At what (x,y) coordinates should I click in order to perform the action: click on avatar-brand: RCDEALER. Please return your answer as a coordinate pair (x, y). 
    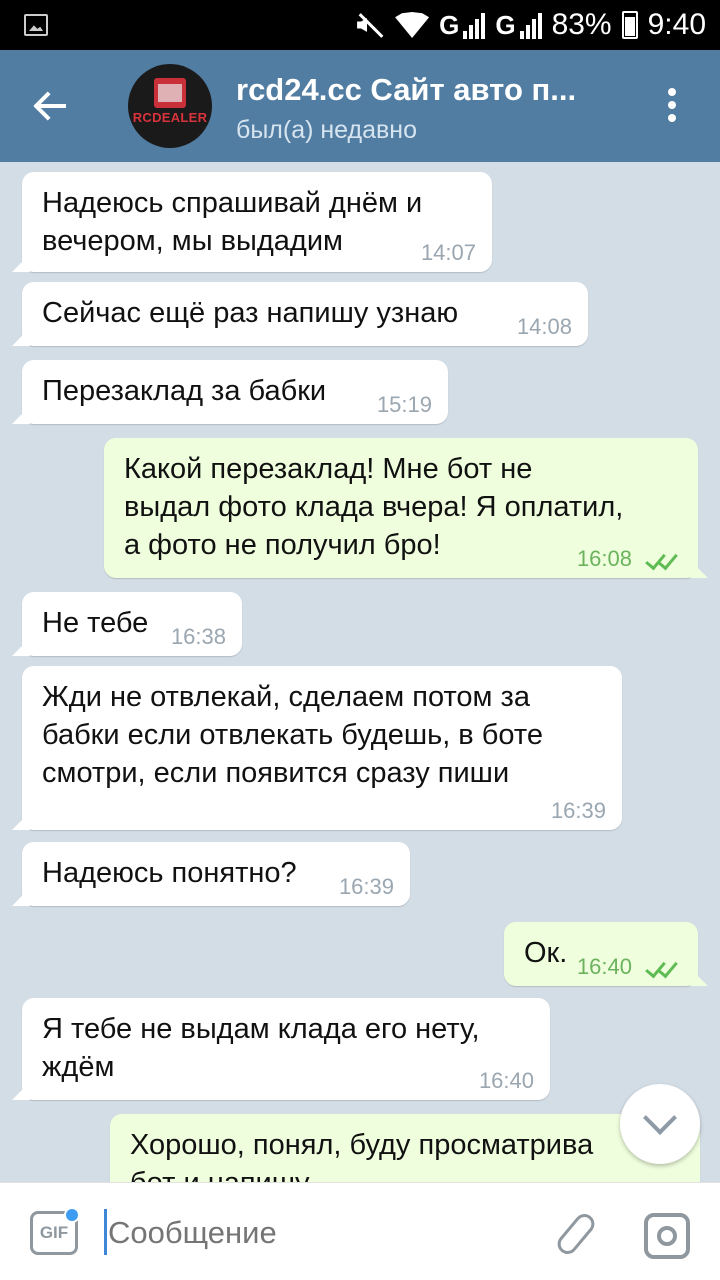
    Looking at the image, I should click on (170, 117).